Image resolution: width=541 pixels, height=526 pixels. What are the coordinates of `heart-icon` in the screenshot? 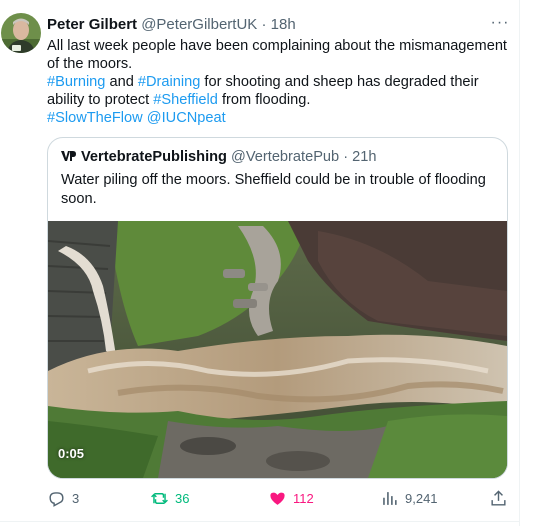 It's located at (277, 498).